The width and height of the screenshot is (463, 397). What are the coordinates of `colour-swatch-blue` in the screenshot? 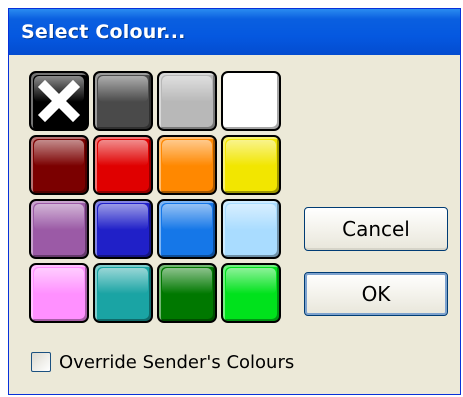 It's located at (123, 229).